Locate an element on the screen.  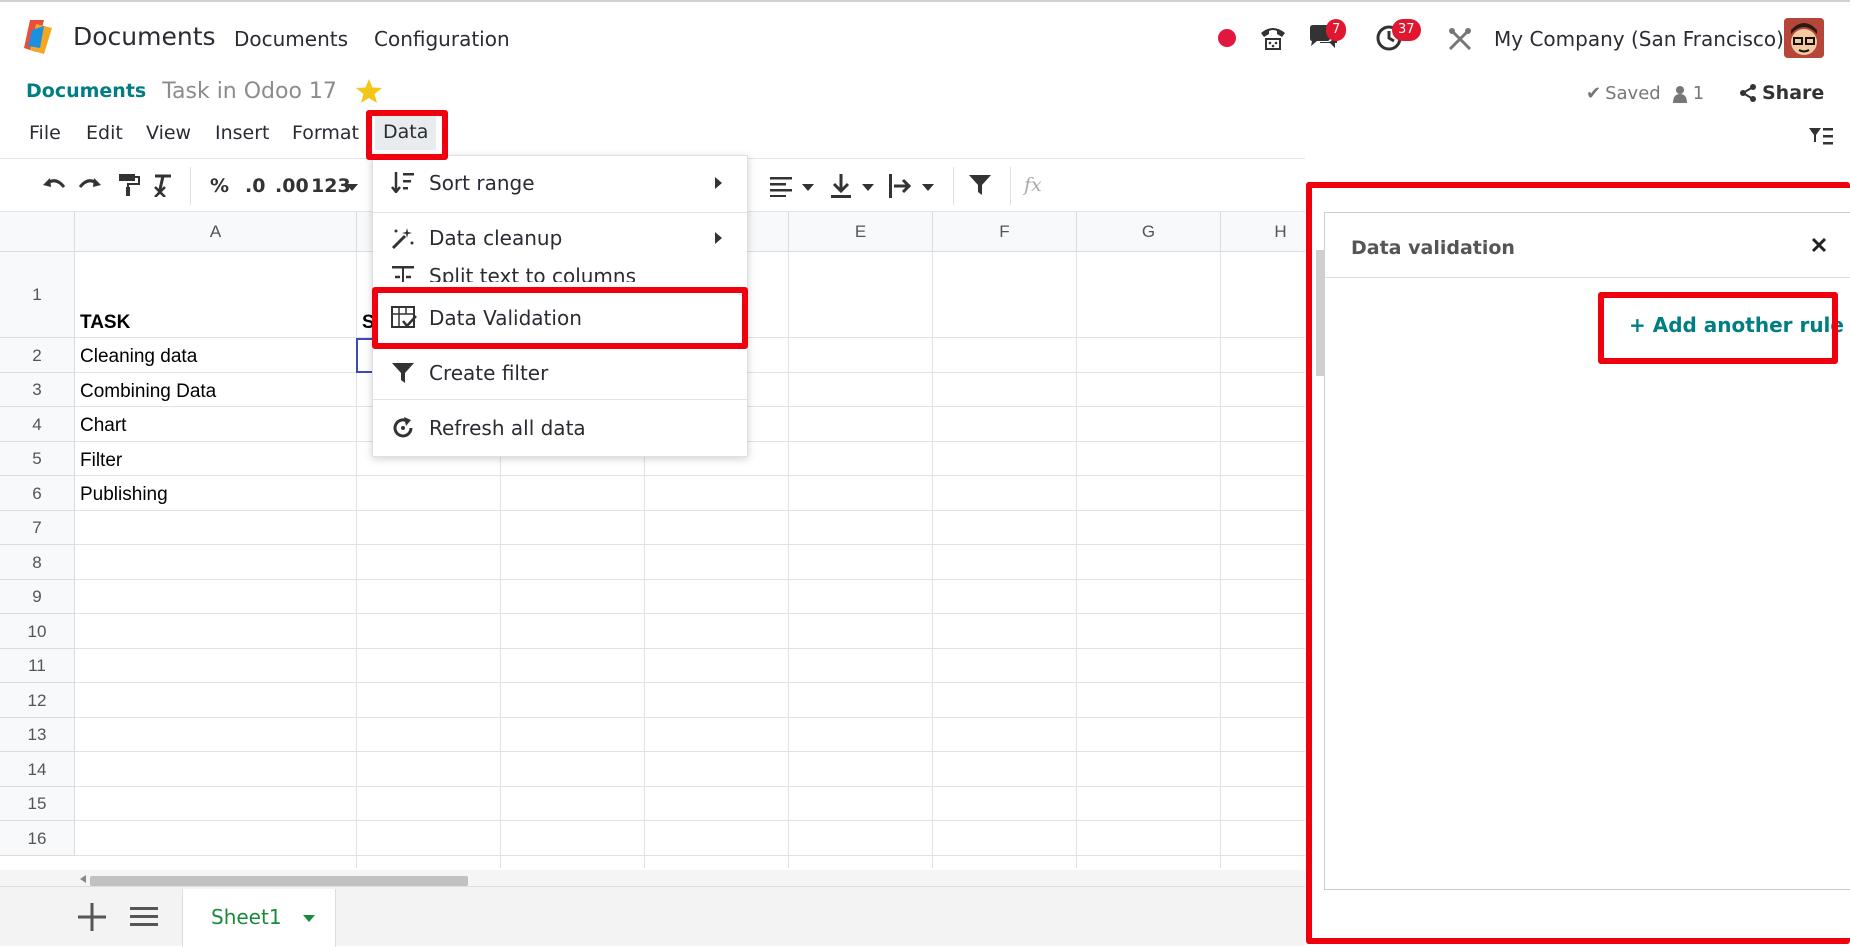
increase-decimal-button: .00 is located at coordinates (292, 186).